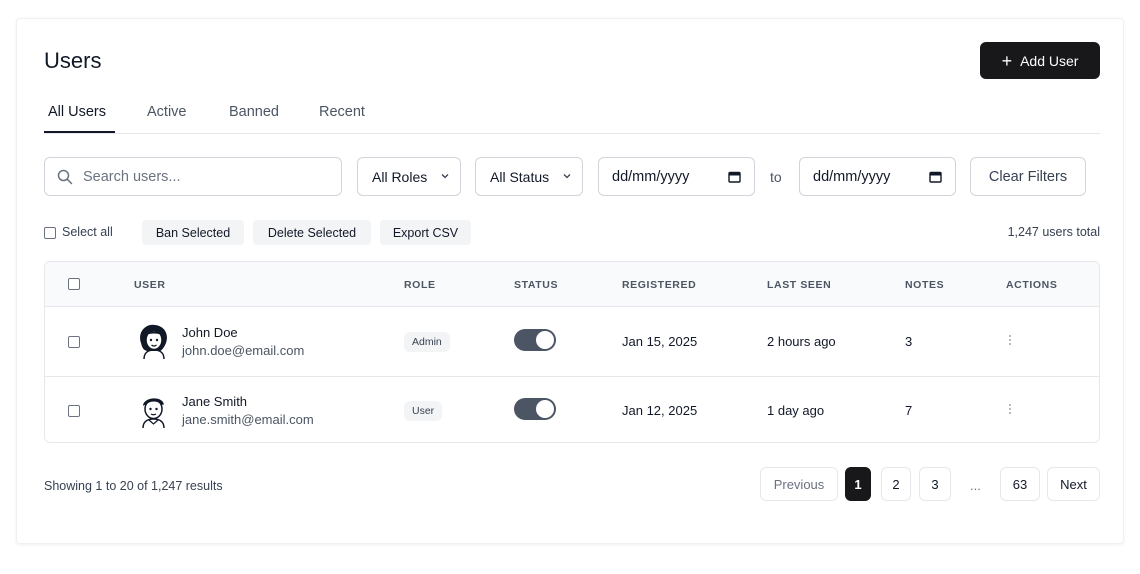 This screenshot has height=574, width=1140. Describe the element at coordinates (1073, 484) in the screenshot. I see `next-page-button: Next` at that location.